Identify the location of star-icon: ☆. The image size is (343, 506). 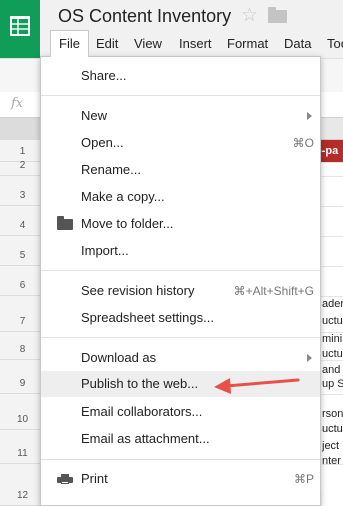
(249, 15).